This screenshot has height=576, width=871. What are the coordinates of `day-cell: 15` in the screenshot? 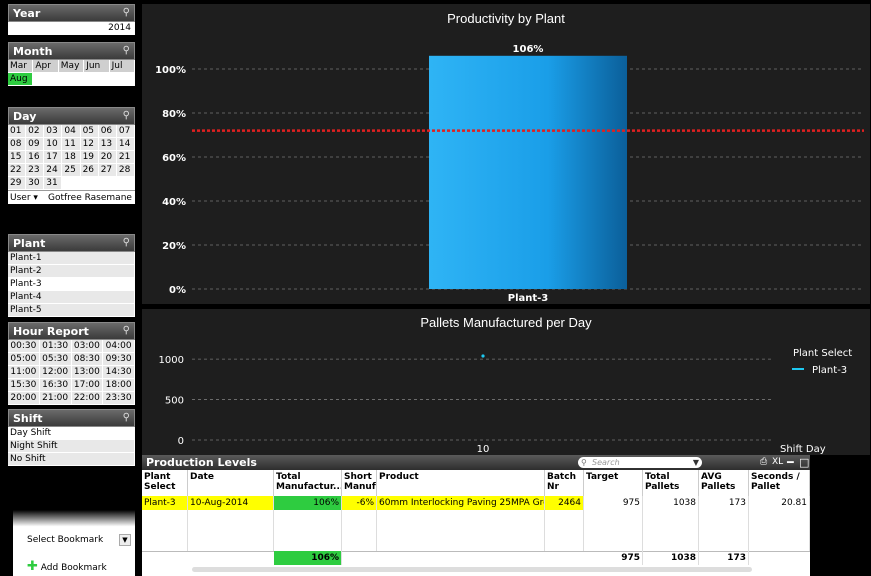 It's located at (17, 157).